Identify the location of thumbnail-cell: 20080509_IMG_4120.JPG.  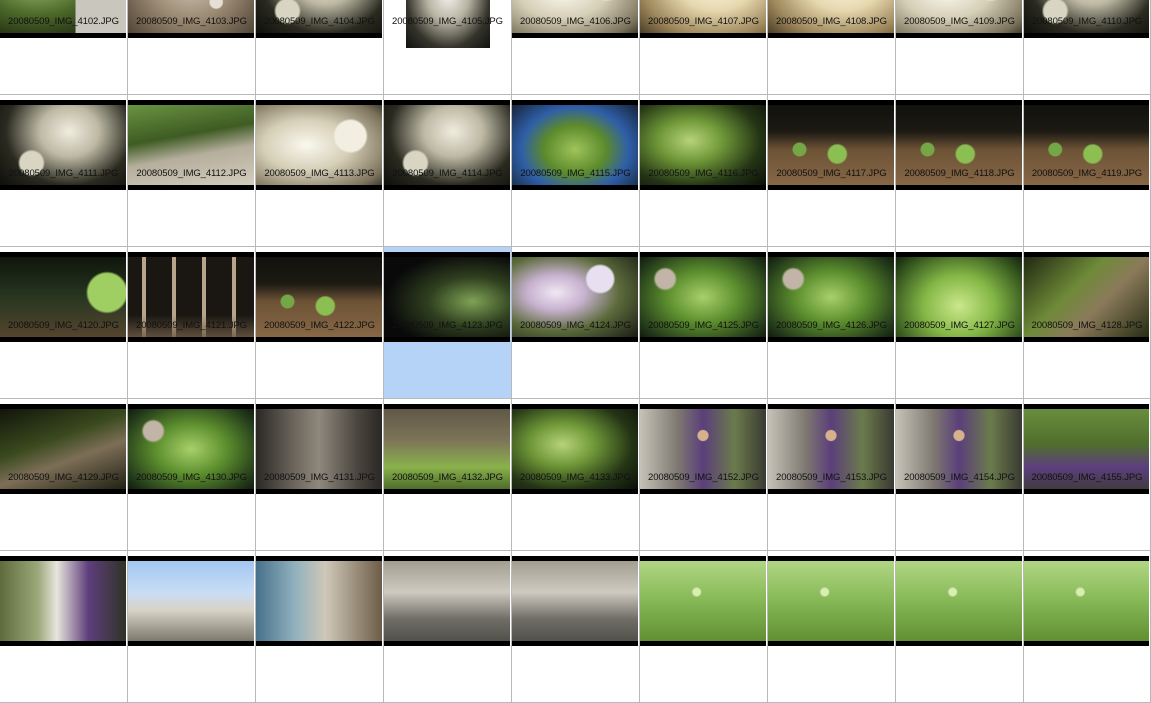
(64, 323).